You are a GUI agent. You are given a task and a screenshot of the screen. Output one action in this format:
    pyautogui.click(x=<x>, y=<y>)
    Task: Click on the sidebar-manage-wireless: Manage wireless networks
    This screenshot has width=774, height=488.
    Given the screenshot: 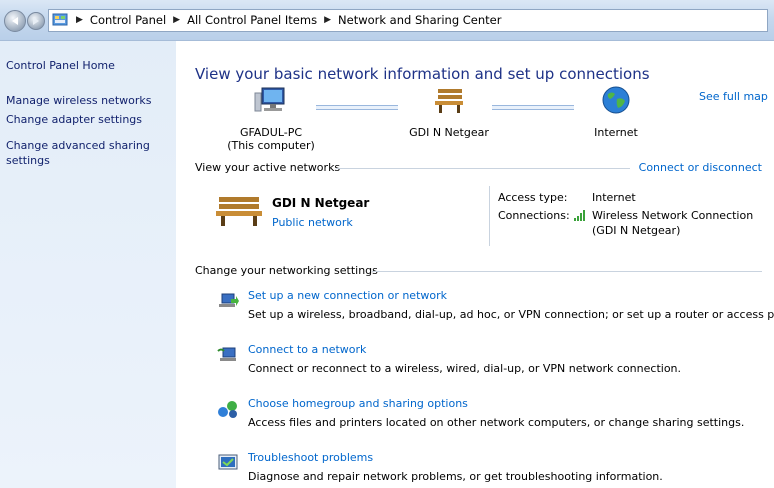 What is the action you would take?
    pyautogui.click(x=88, y=100)
    